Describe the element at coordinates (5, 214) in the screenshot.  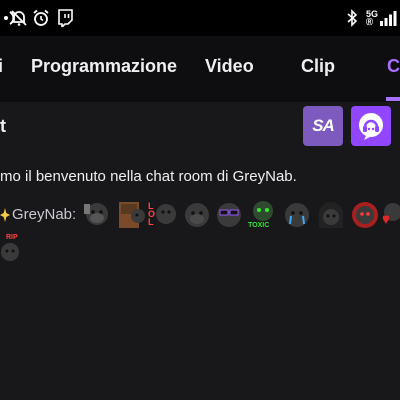
I see `sparkle-badge-icon` at that location.